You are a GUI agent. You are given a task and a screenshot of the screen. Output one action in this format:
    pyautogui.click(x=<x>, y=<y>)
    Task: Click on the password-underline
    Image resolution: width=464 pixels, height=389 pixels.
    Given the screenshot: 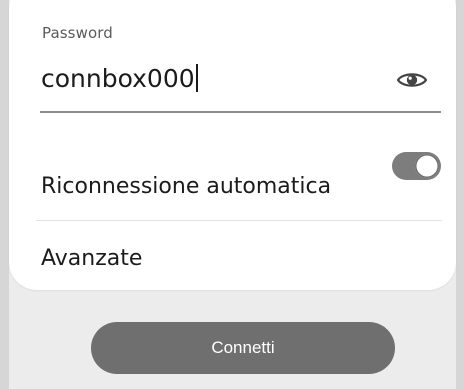 What is the action you would take?
    pyautogui.click(x=240, y=112)
    